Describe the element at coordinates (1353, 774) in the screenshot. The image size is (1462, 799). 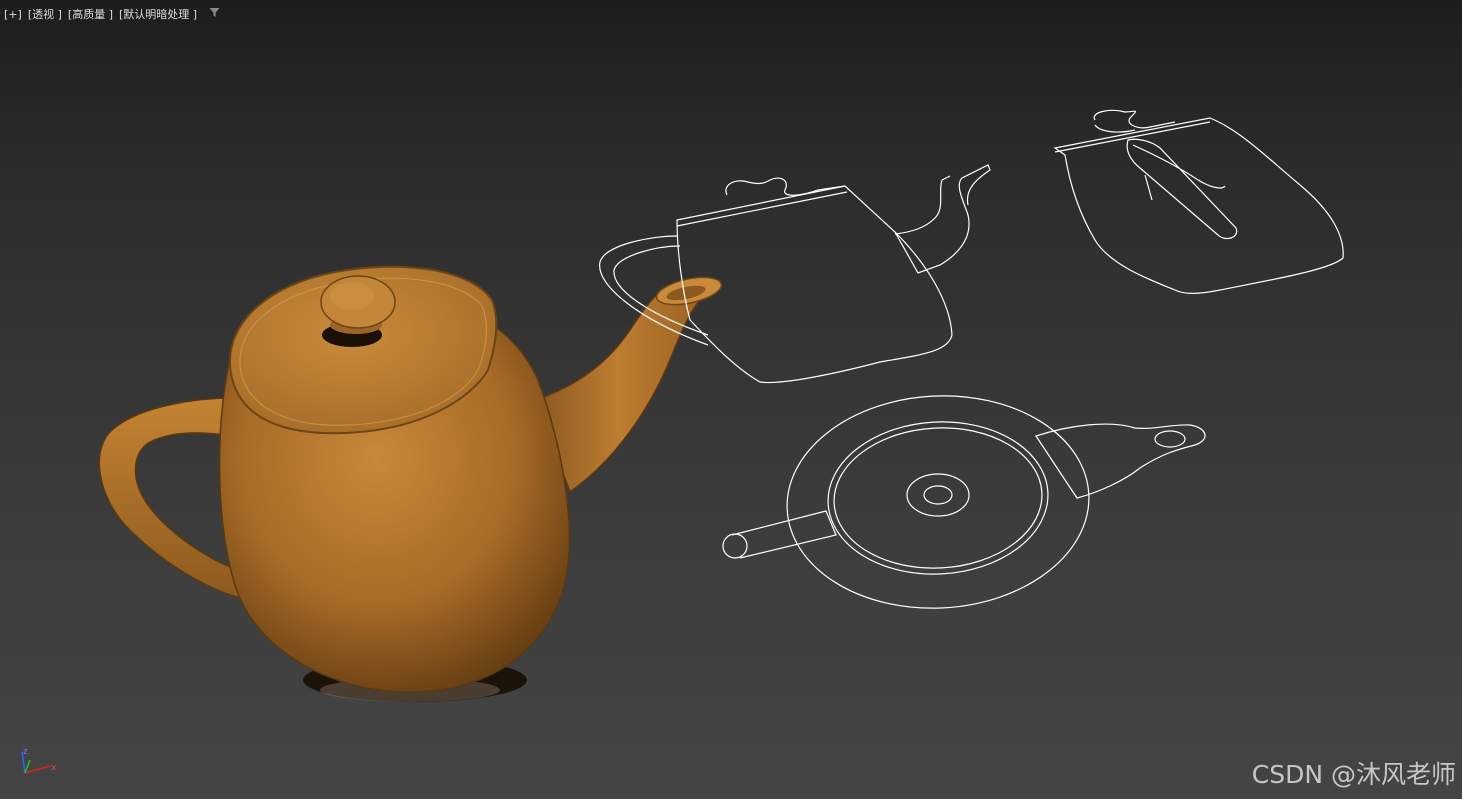
I see `watermark-text: CSDN @沐风老师` at that location.